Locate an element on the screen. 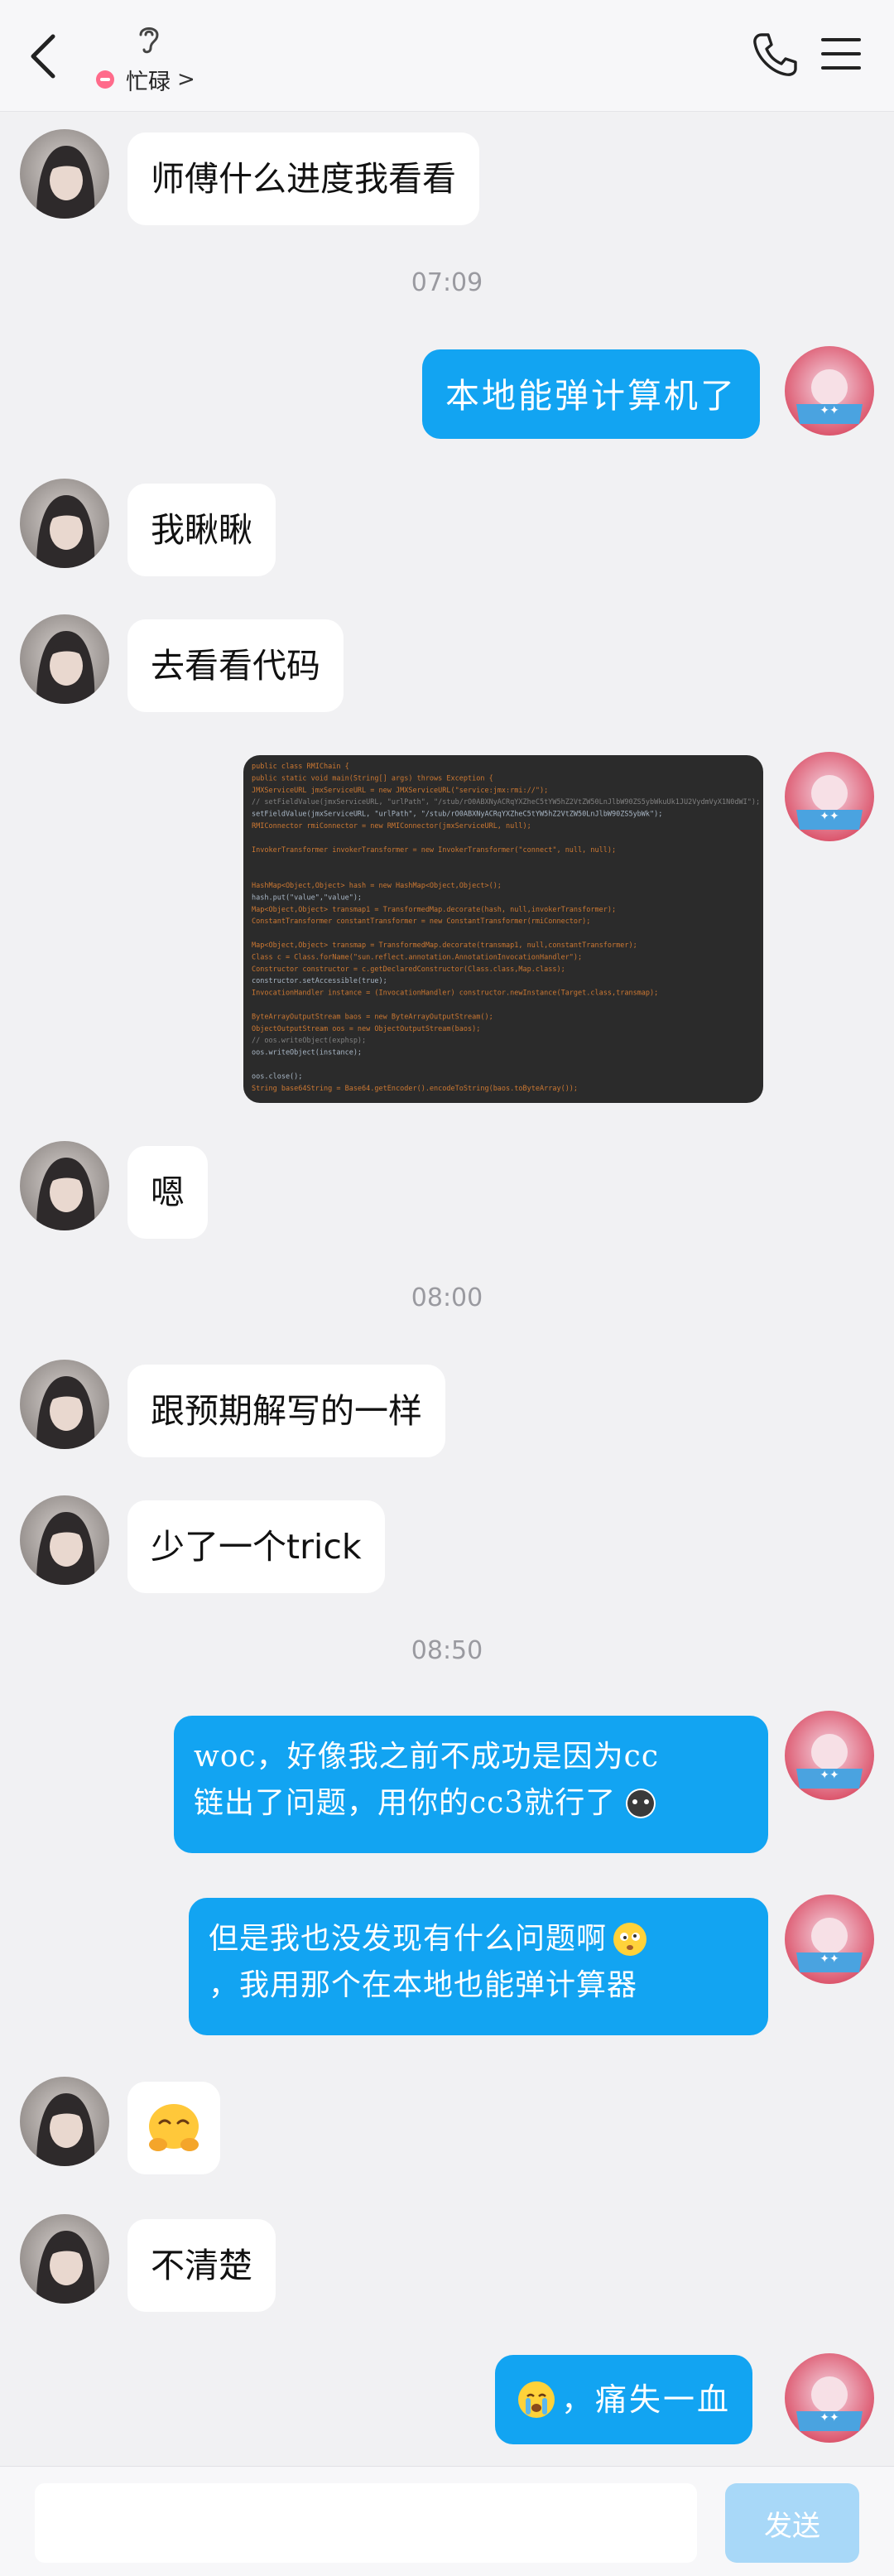 The image size is (894, 2576). busy-status-icon is located at coordinates (105, 79).